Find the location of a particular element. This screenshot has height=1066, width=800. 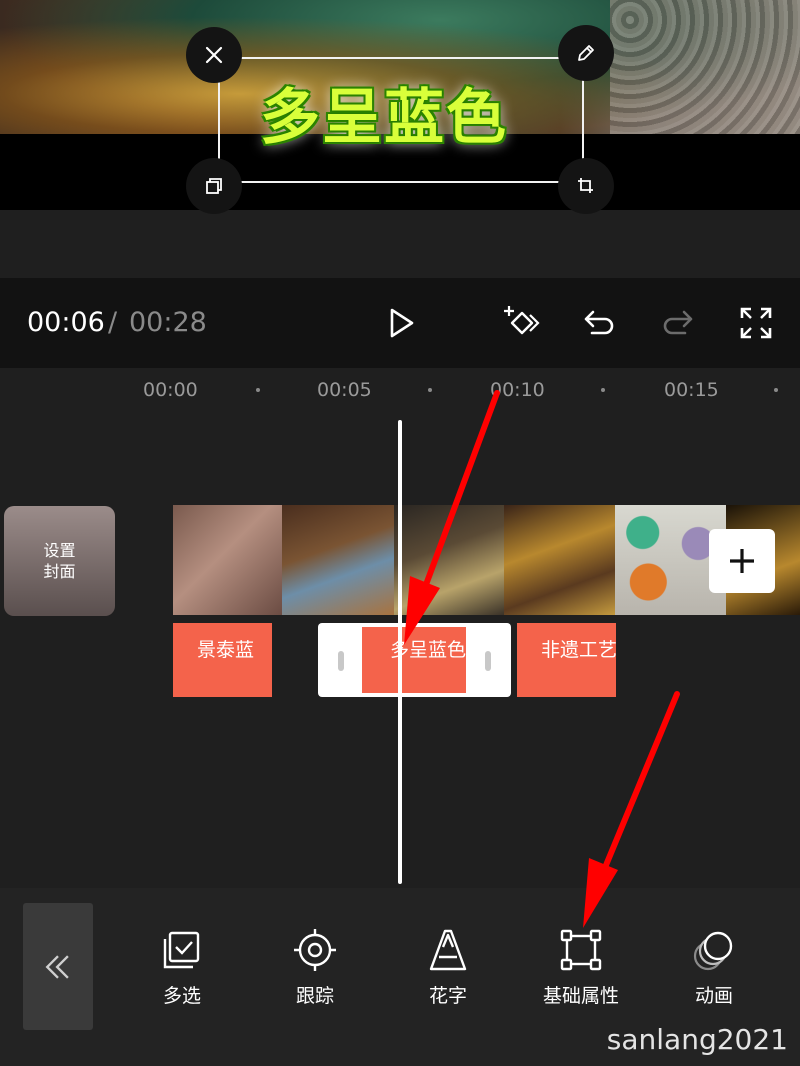

fancy-text-icon is located at coordinates (448, 950).